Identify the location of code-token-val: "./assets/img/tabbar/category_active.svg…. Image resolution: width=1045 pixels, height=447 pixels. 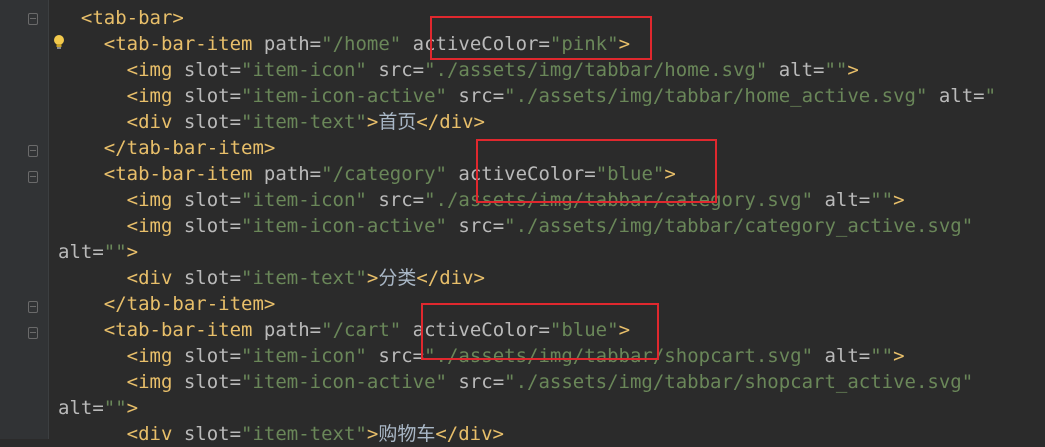
(739, 226).